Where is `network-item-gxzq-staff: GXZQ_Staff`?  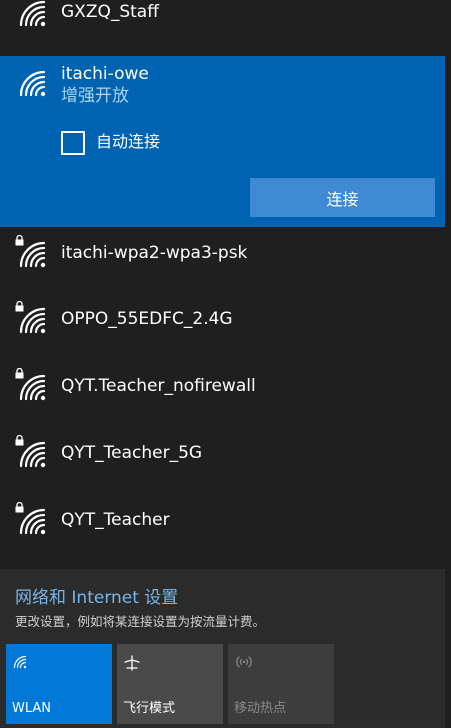
network-item-gxzq-staff: GXZQ_Staff is located at coordinates (222, 24).